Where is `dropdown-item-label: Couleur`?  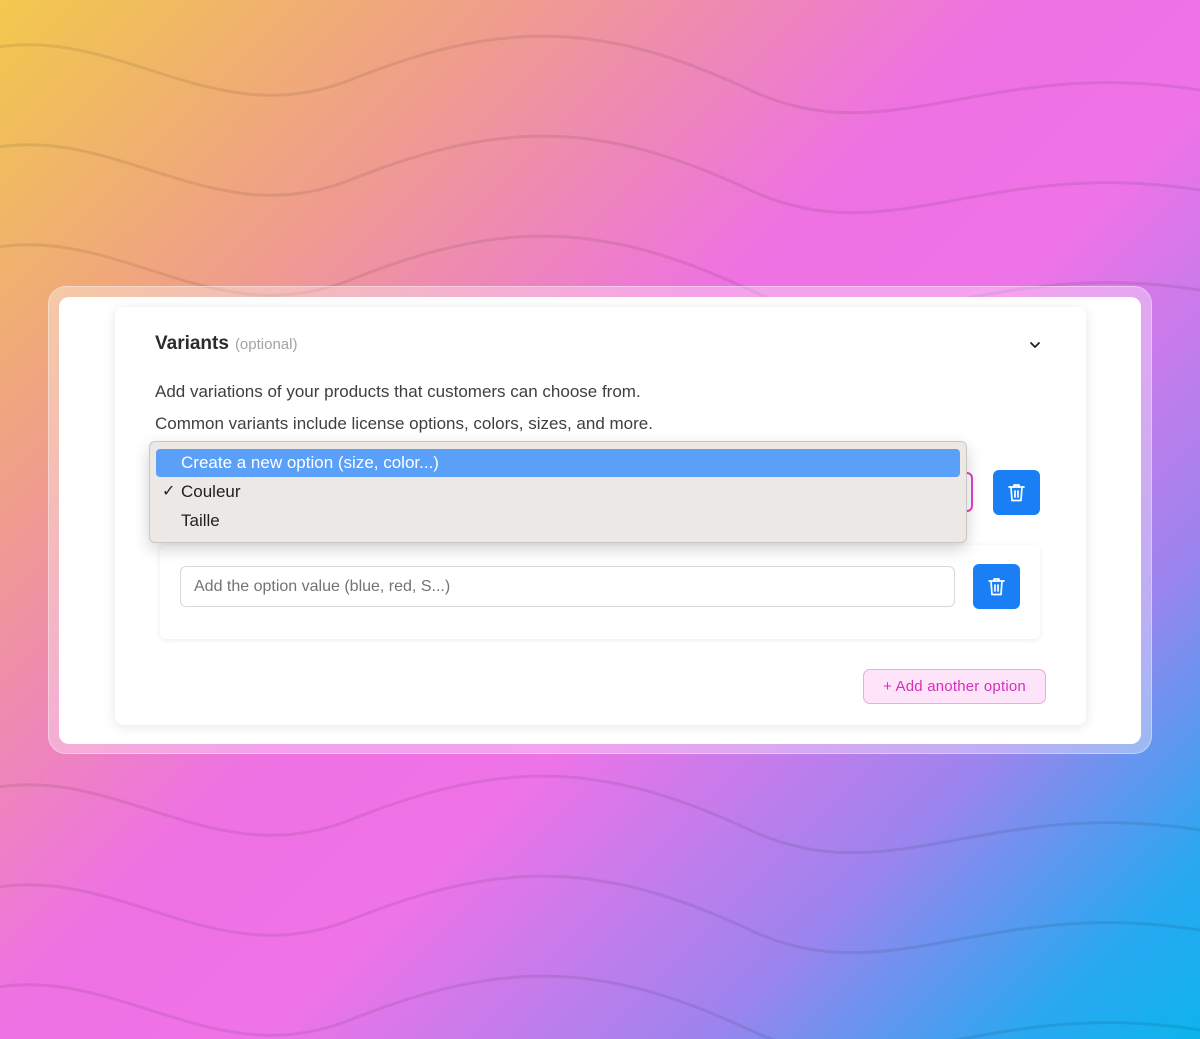
dropdown-item-label: Couleur is located at coordinates (211, 491).